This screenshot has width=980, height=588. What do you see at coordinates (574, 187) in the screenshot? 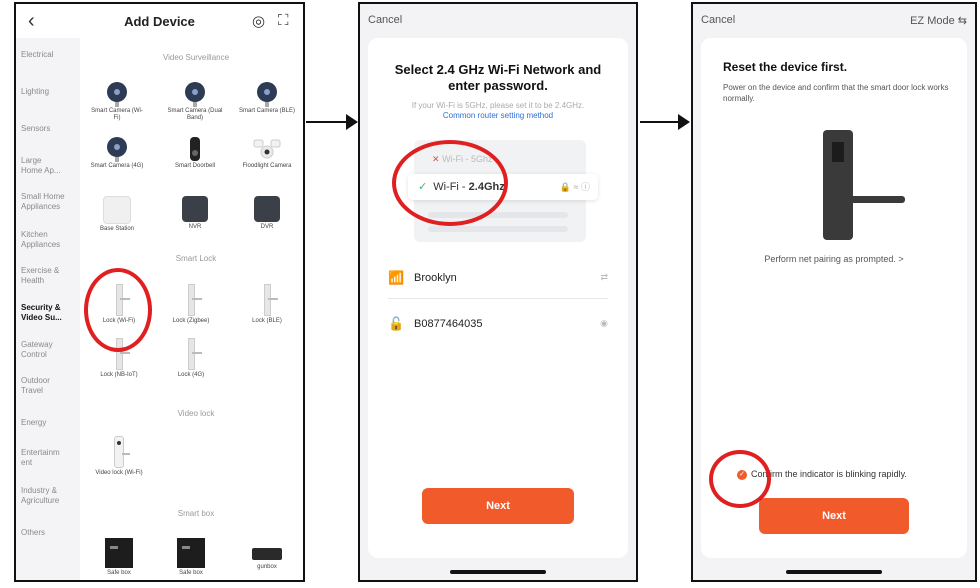
I see `wifi-status-icons: 🔒 ≈ ⓘ` at bounding box center [574, 187].